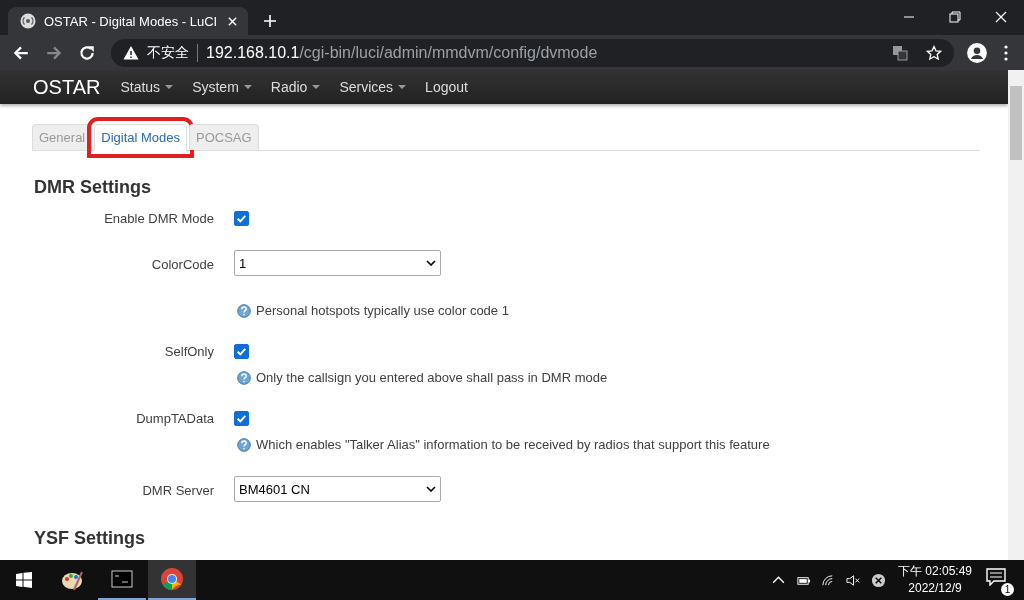 This screenshot has width=1024, height=600. What do you see at coordinates (24, 580) in the screenshot?
I see `windows-start-icon` at bounding box center [24, 580].